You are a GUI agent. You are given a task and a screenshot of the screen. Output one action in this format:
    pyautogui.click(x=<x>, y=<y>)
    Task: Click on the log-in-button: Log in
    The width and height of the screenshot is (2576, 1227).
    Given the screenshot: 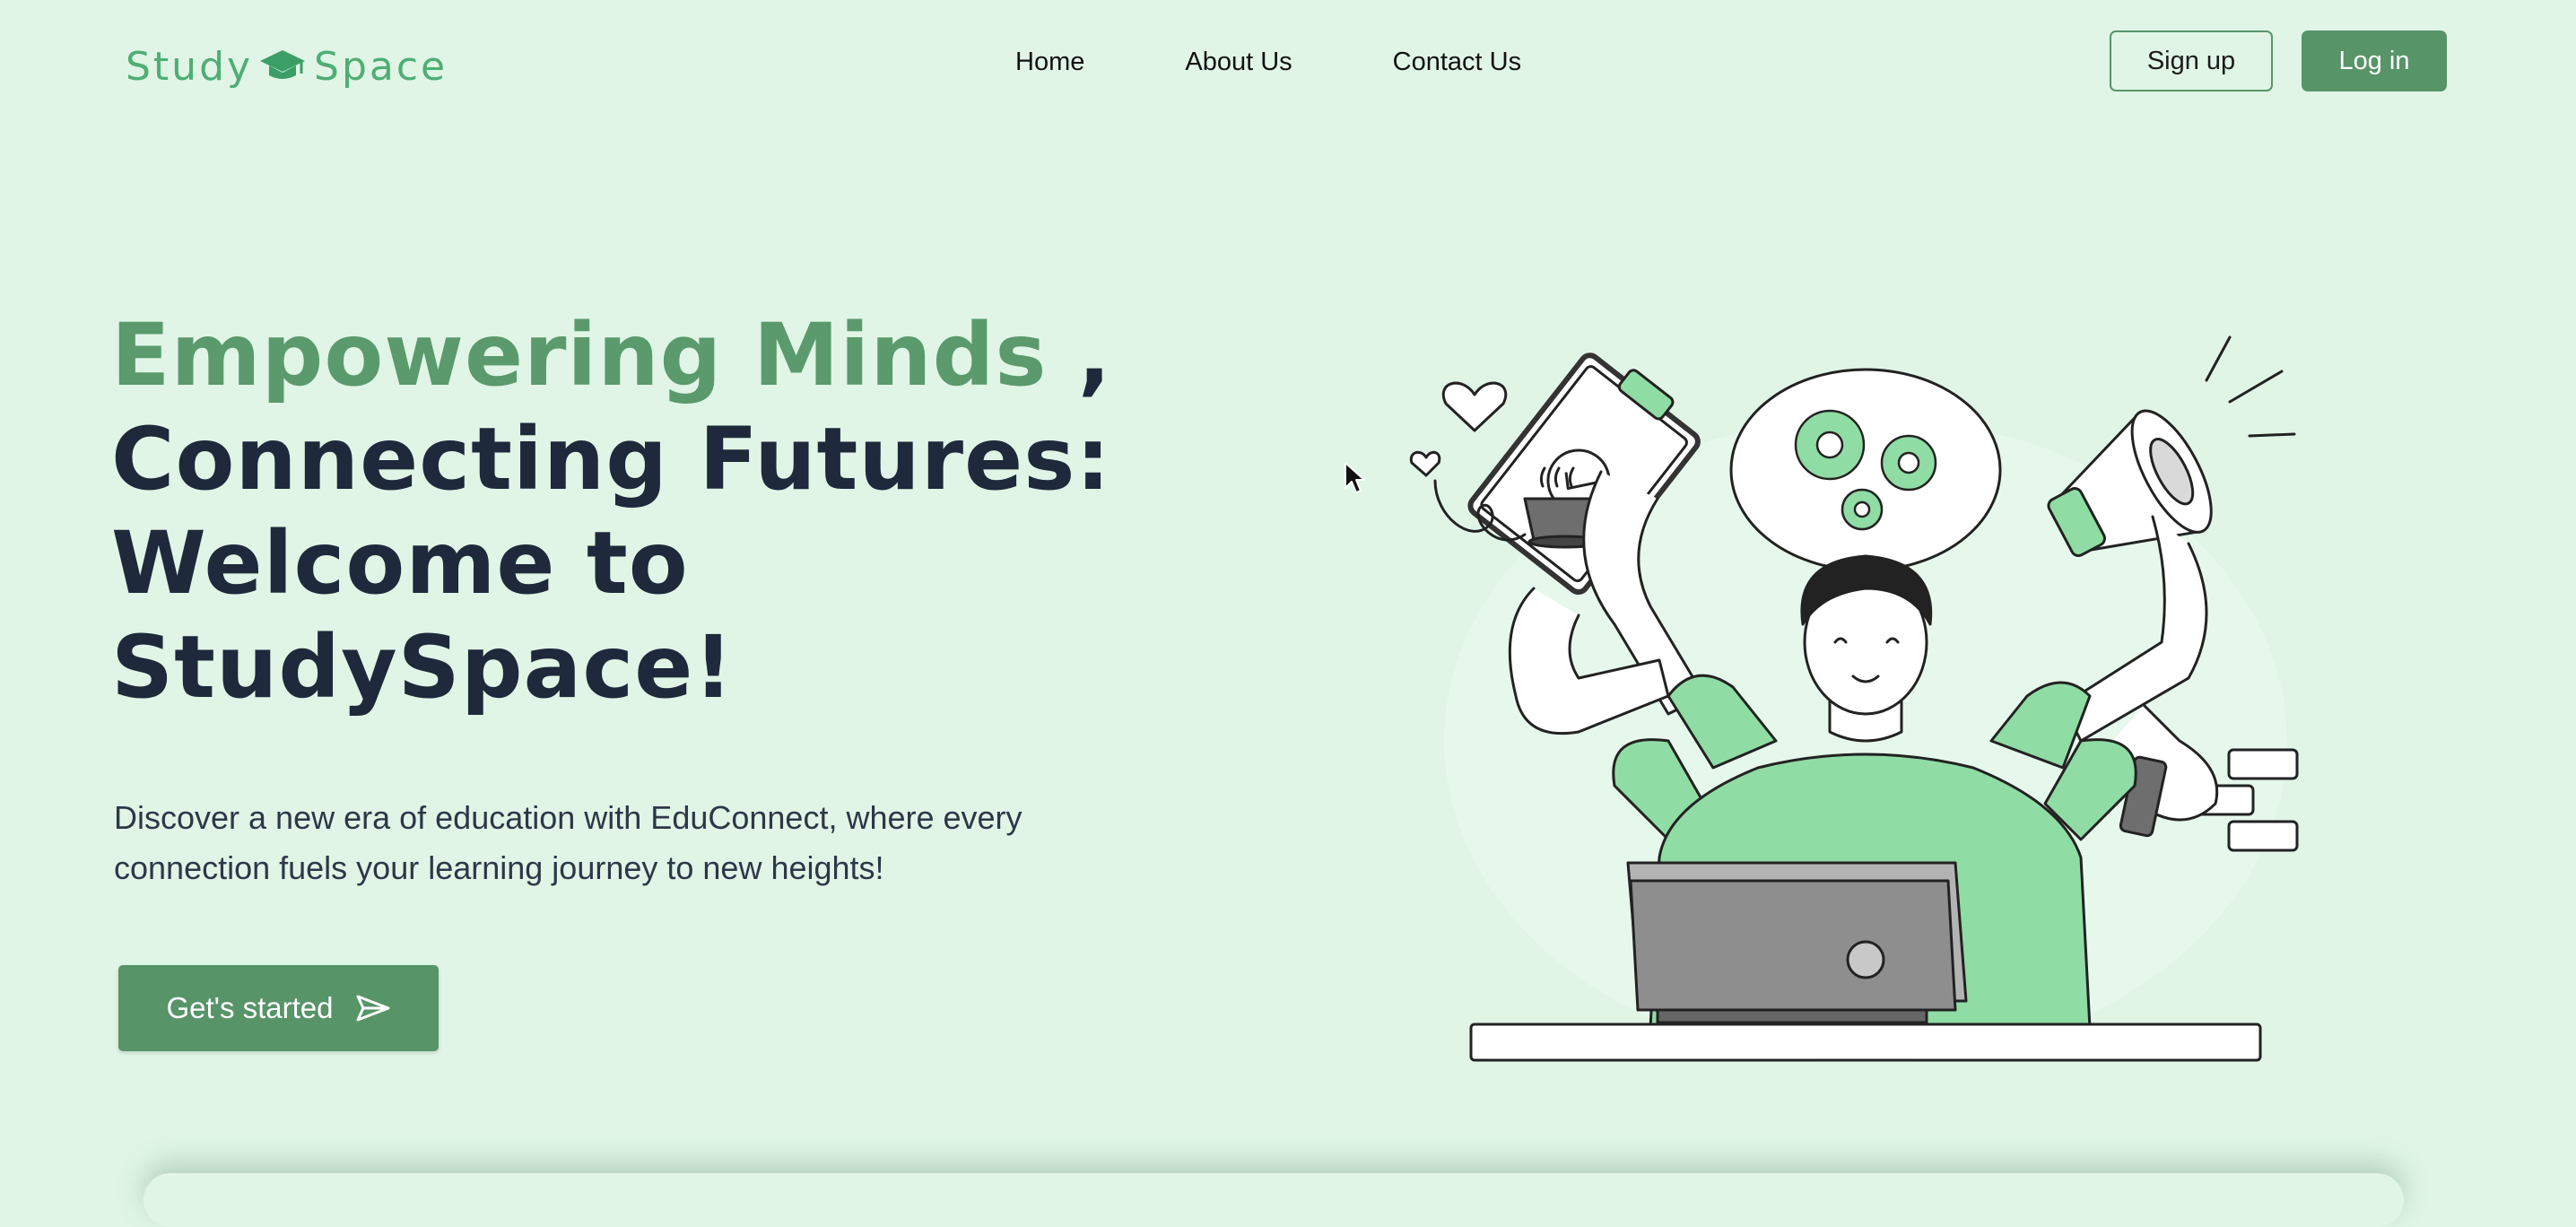 What is the action you would take?
    pyautogui.click(x=2374, y=60)
    